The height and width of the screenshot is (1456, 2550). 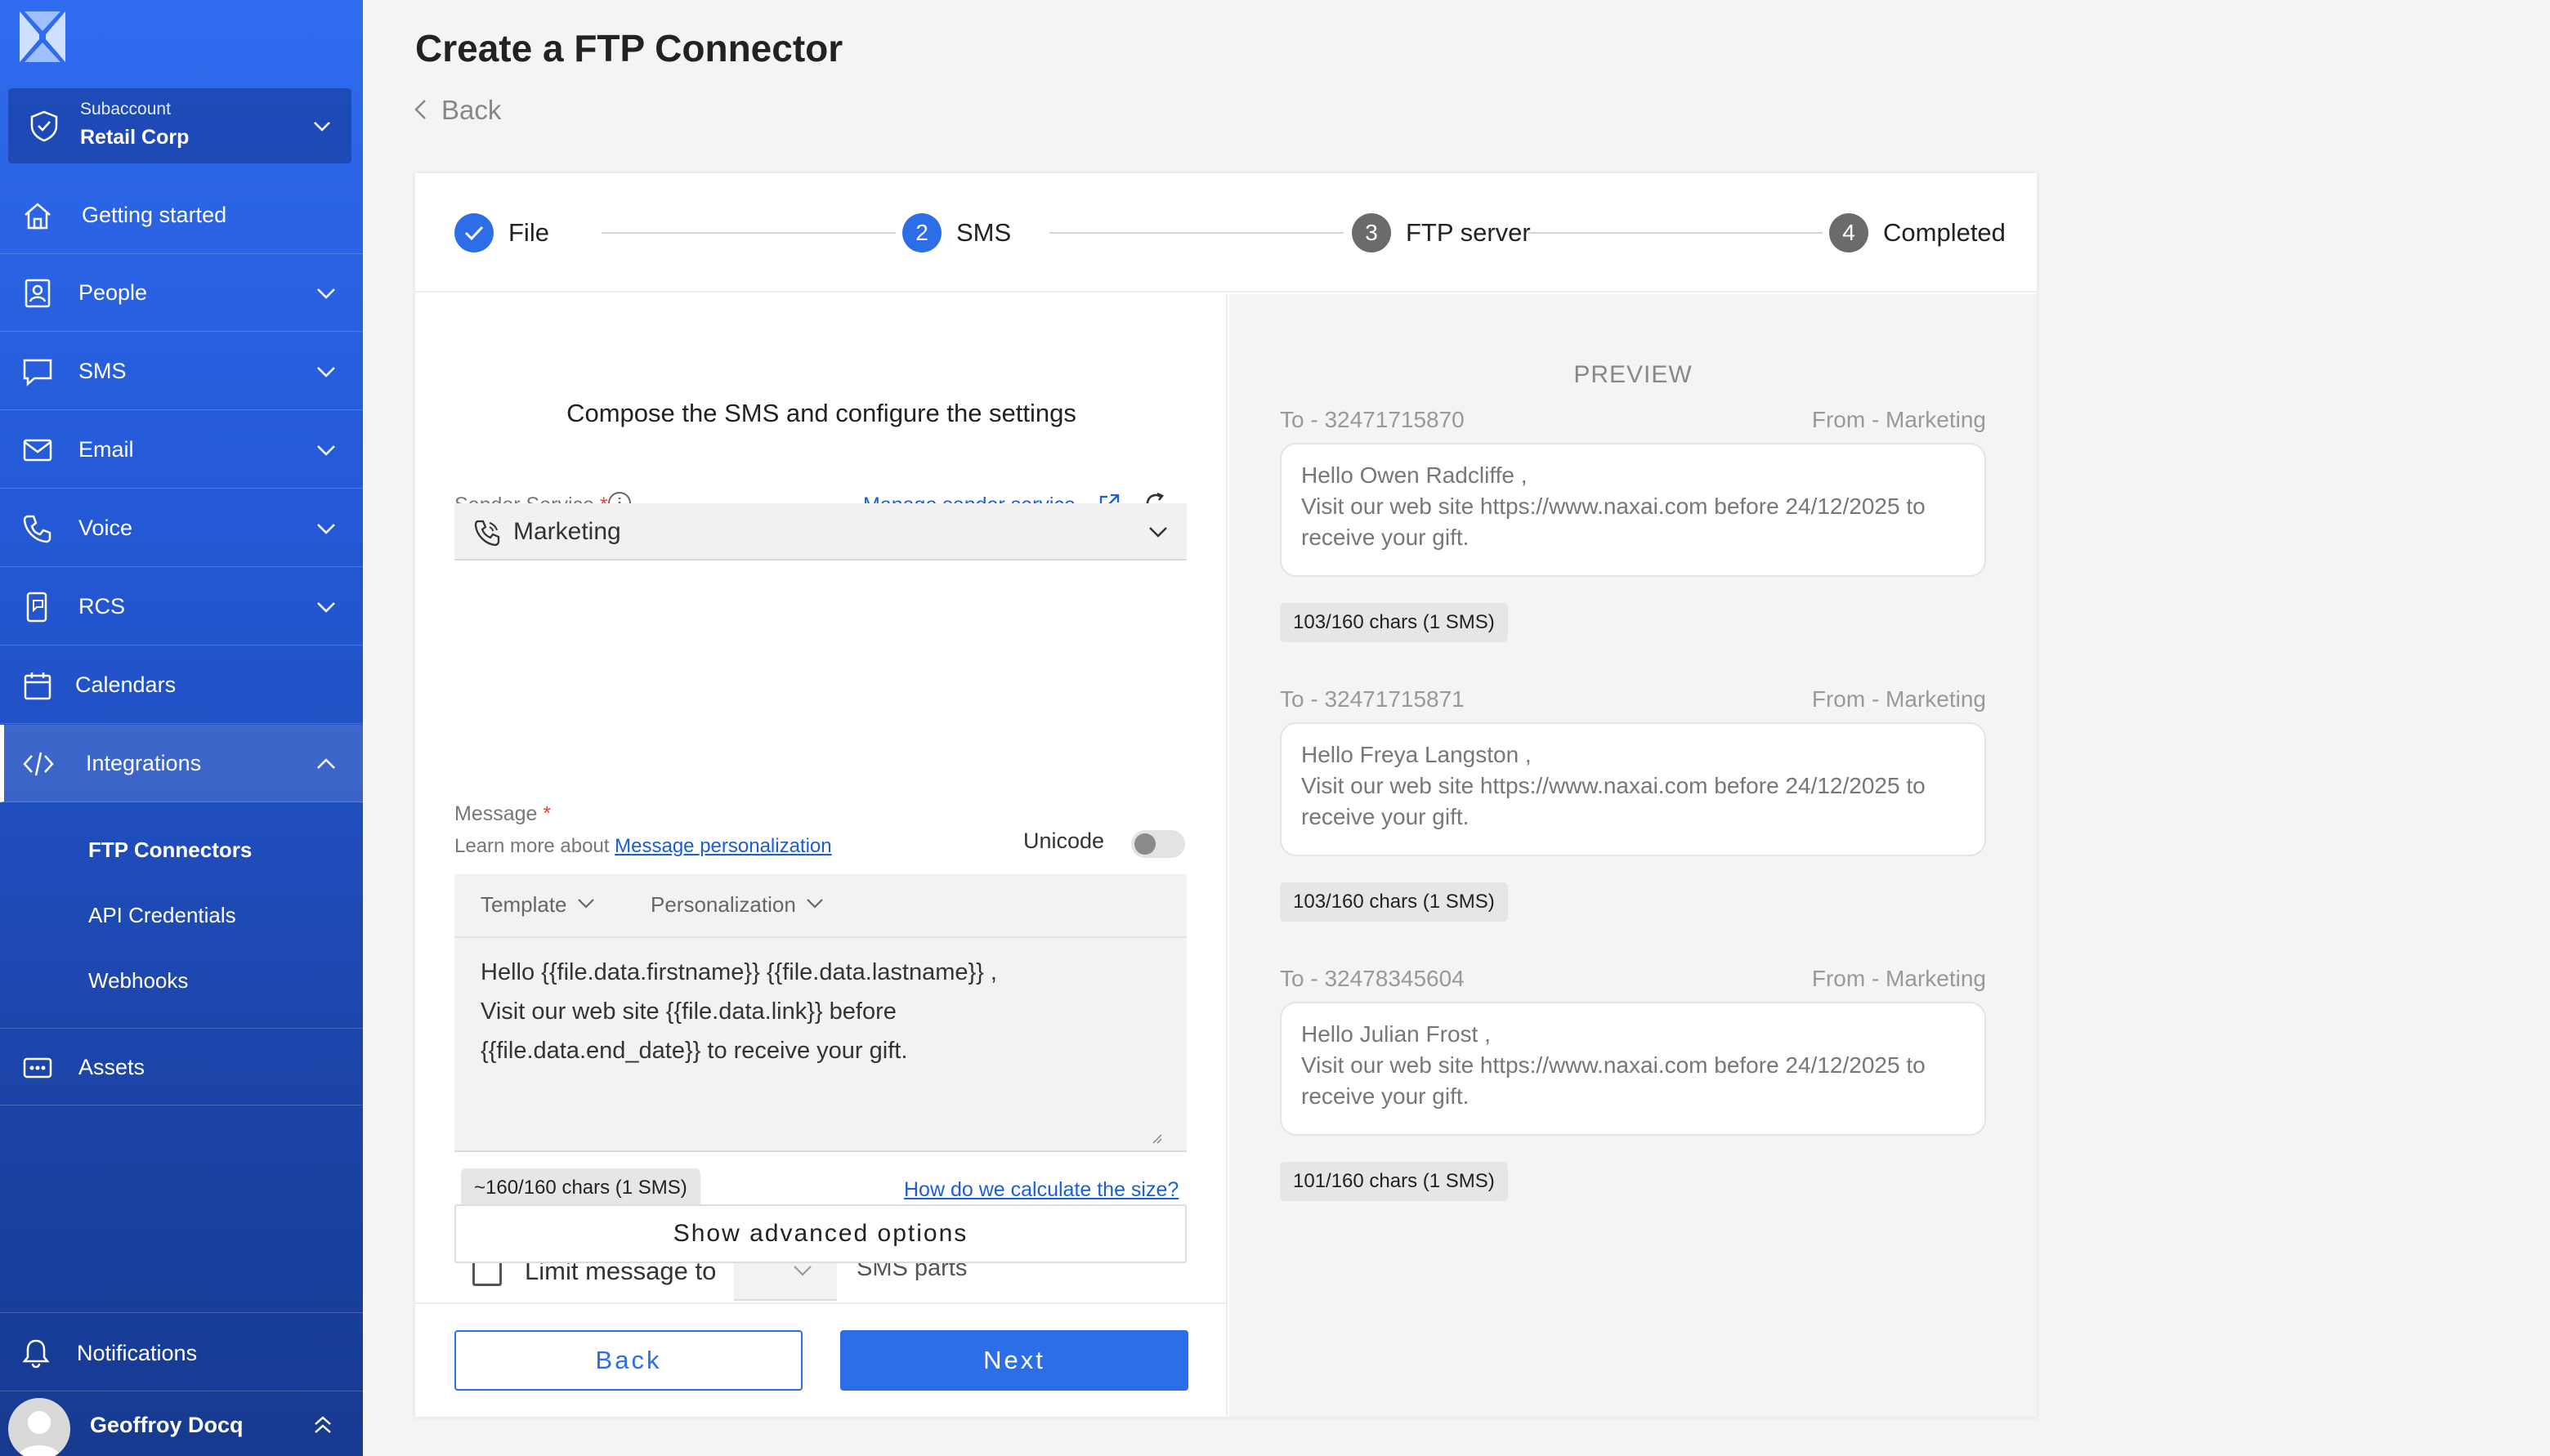 What do you see at coordinates (1042, 1190) in the screenshot?
I see `size-calc-link: How do we calculate the size?` at bounding box center [1042, 1190].